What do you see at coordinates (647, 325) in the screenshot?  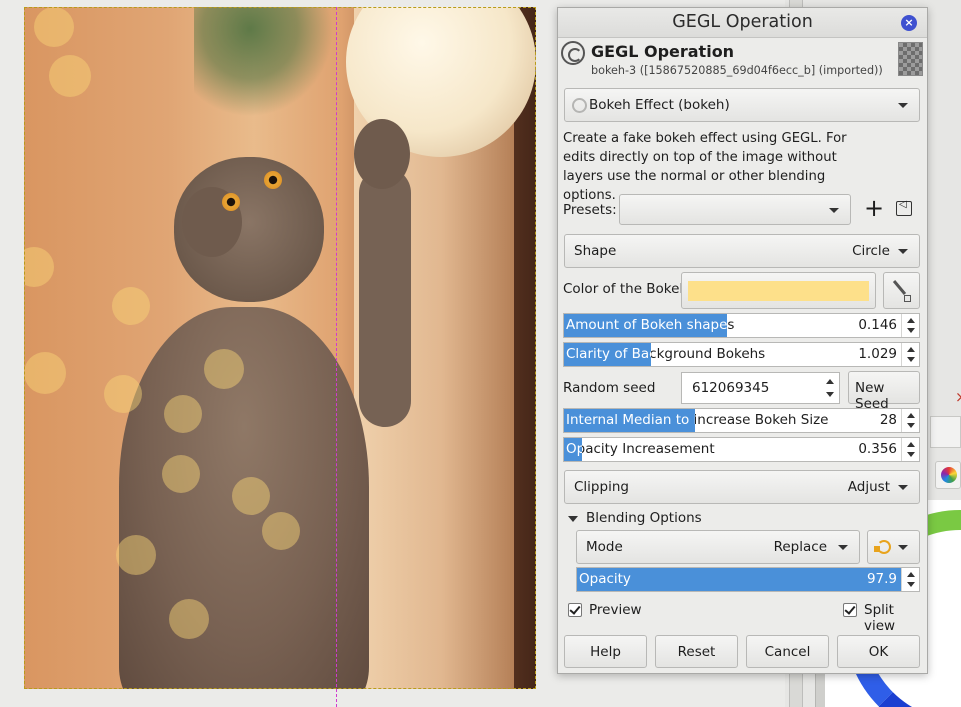 I see `amount-label-highlight: Amount of Bokeh shapes` at bounding box center [647, 325].